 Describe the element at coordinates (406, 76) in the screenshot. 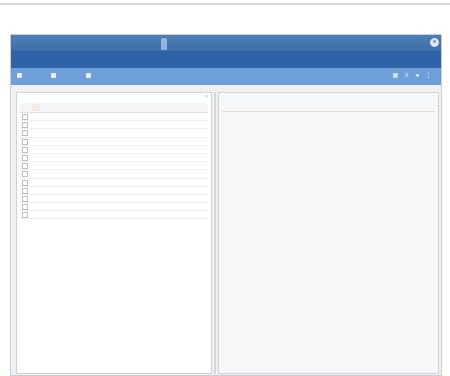

I see `list-icon: ≡` at that location.